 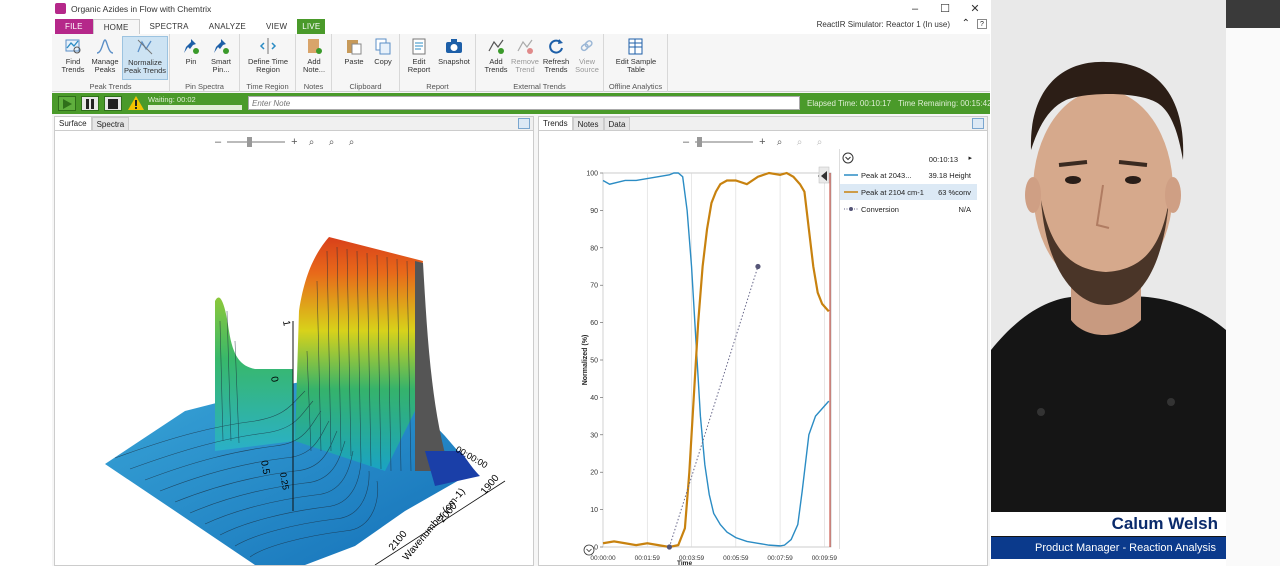 What do you see at coordinates (966, 23) in the screenshot?
I see `collapse-ribbon-icon: ⌃` at bounding box center [966, 23].